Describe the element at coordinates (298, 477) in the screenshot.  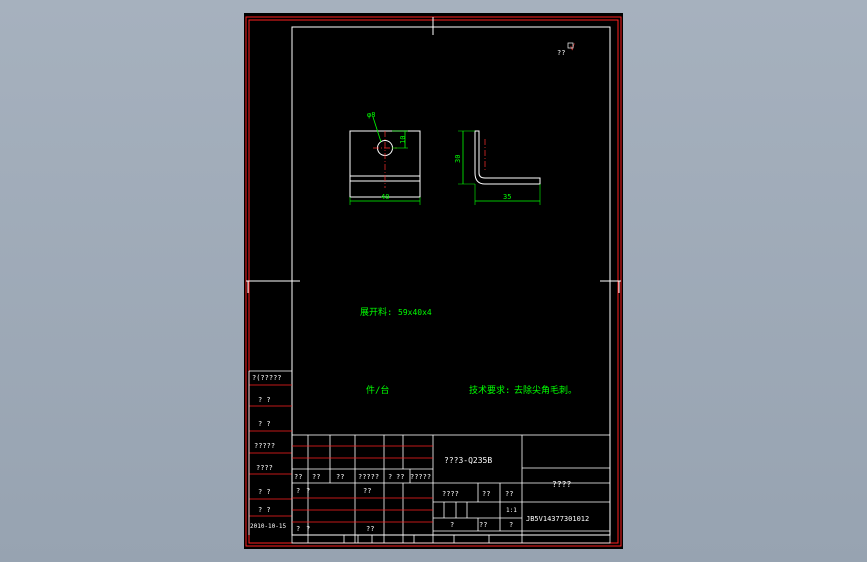
I see `tb-head-1: ??` at that location.